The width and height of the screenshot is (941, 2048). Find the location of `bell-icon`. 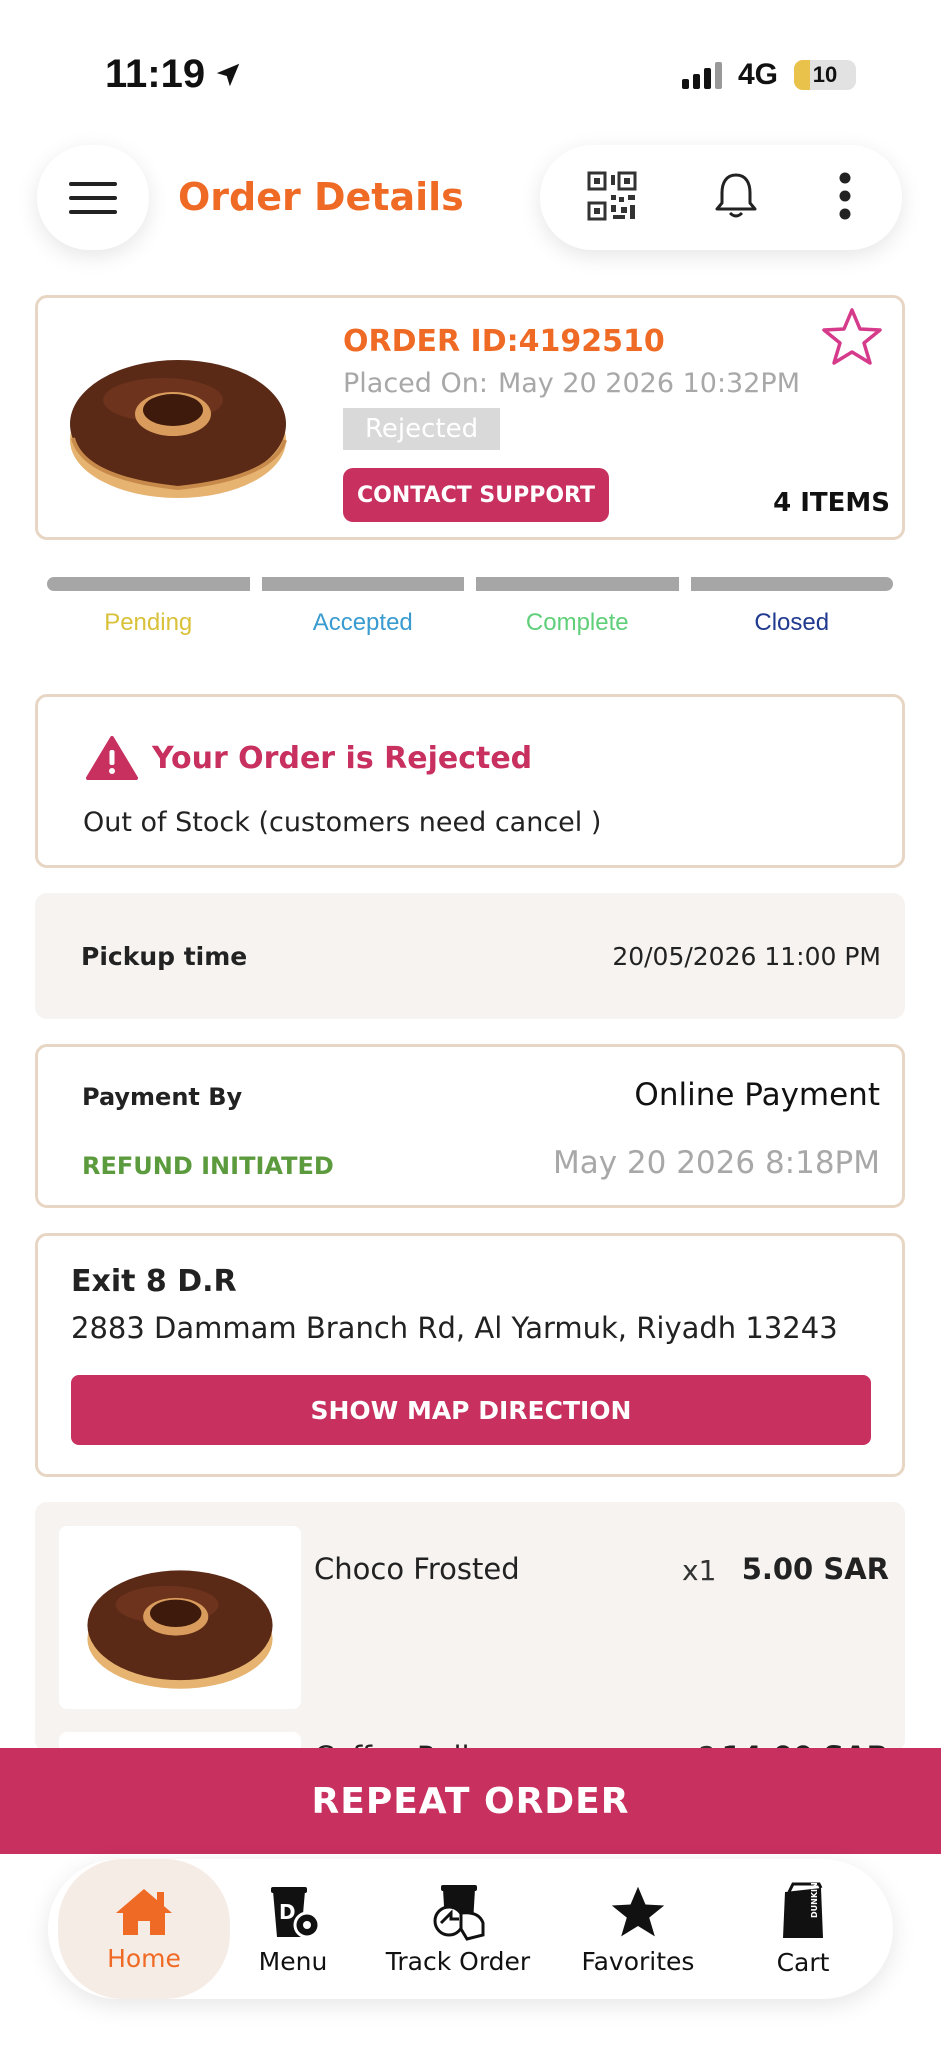

bell-icon is located at coordinates (736, 195).